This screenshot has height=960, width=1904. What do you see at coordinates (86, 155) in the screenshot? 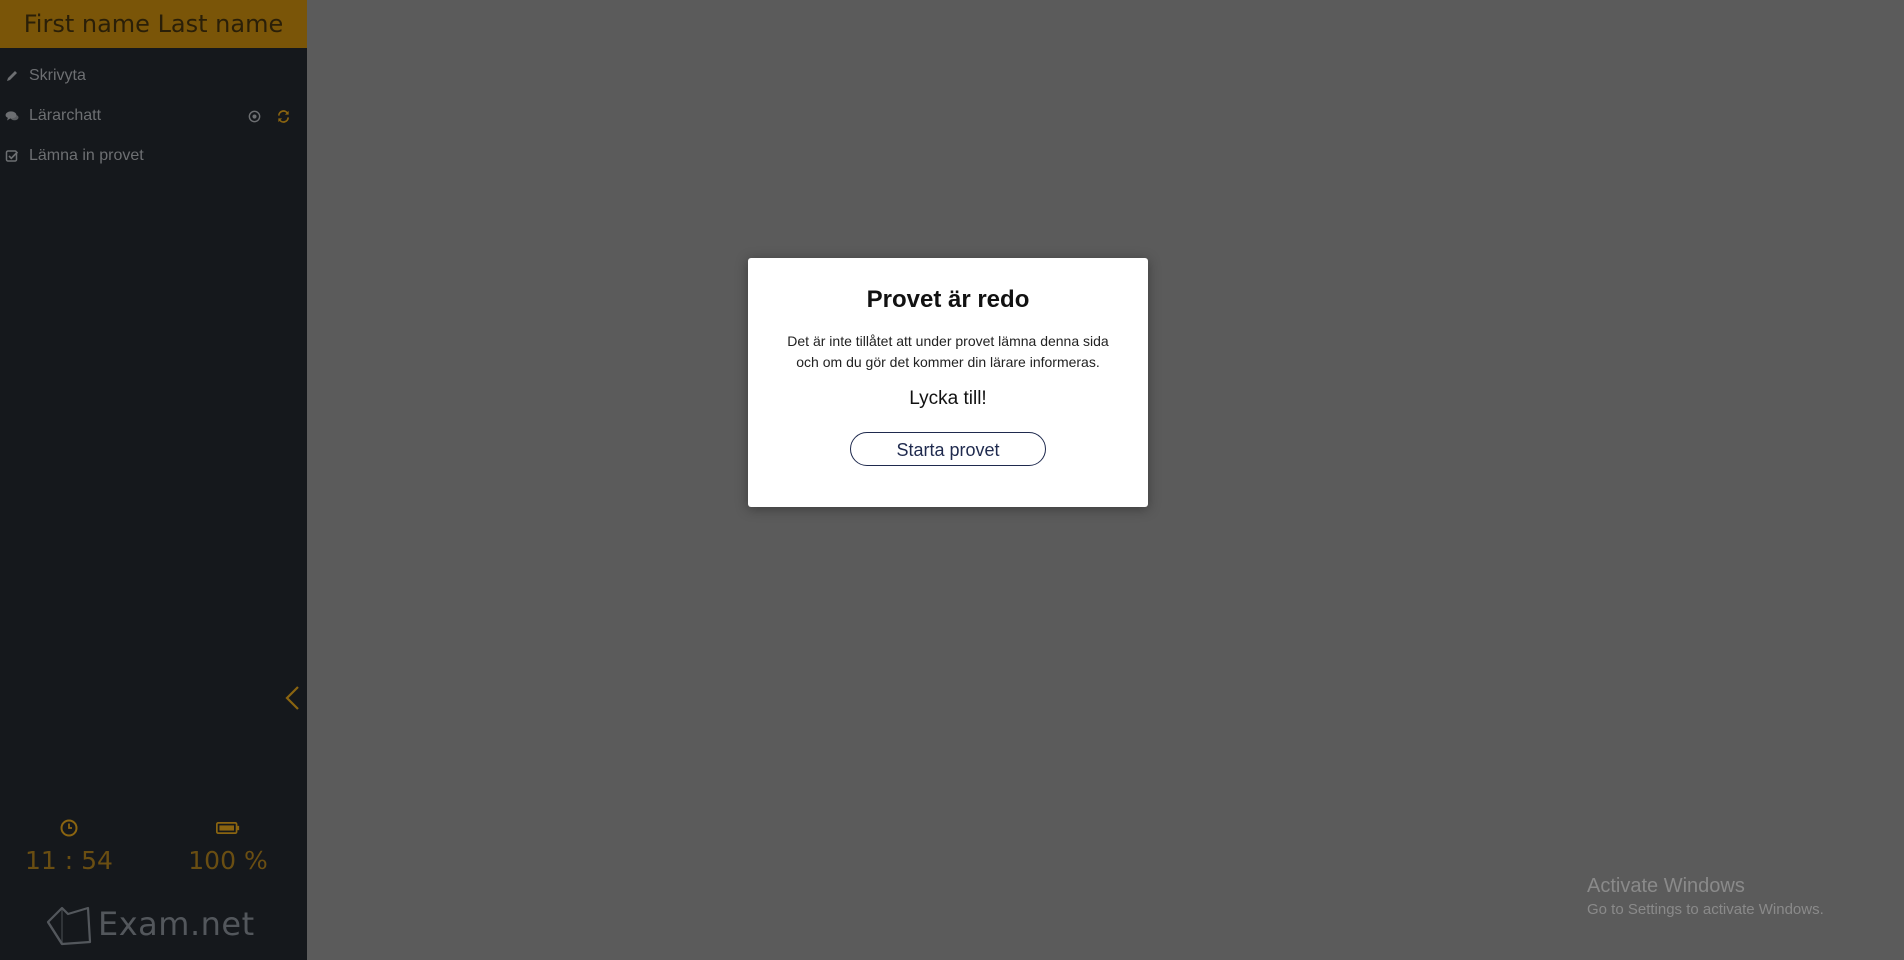
I see `sidebar-item-label: Lämna in provet` at bounding box center [86, 155].